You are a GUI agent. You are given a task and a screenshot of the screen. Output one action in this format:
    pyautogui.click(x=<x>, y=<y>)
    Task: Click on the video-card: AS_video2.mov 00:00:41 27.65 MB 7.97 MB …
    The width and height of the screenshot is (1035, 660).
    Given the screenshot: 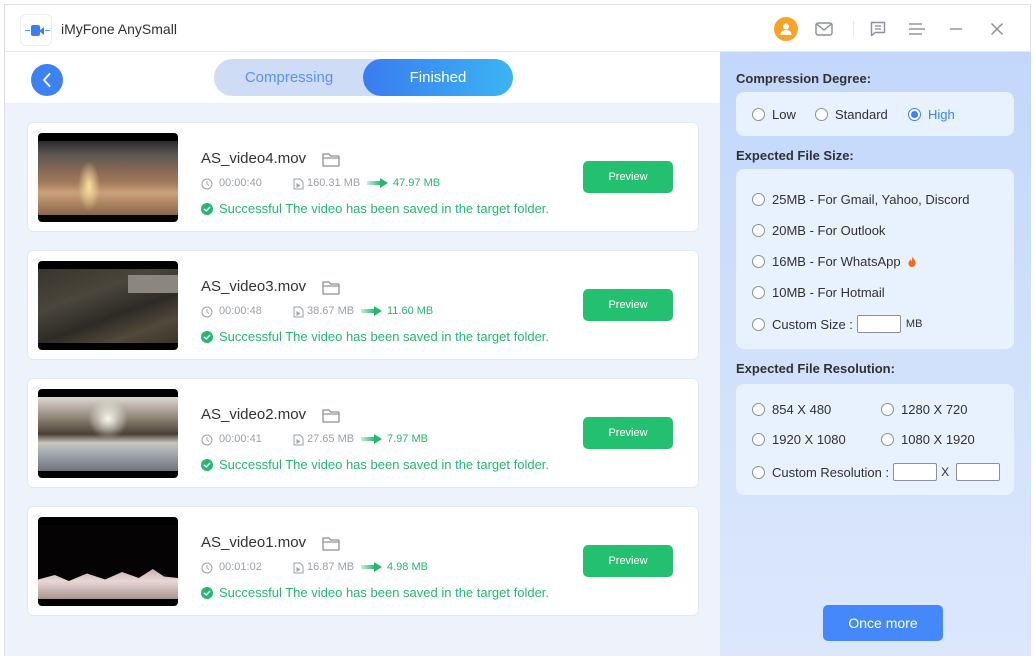 What is the action you would take?
    pyautogui.click(x=363, y=433)
    